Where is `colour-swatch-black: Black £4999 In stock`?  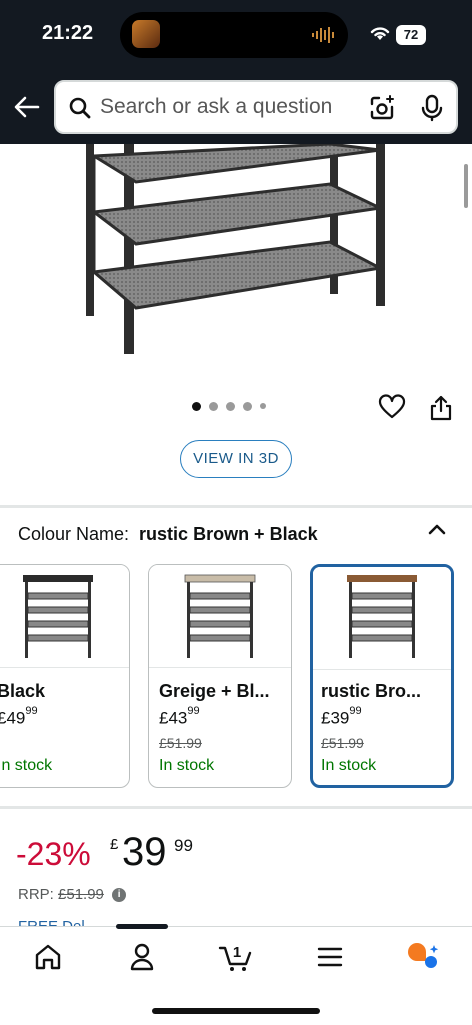 colour-swatch-black: Black £4999 In stock is located at coordinates (65, 676).